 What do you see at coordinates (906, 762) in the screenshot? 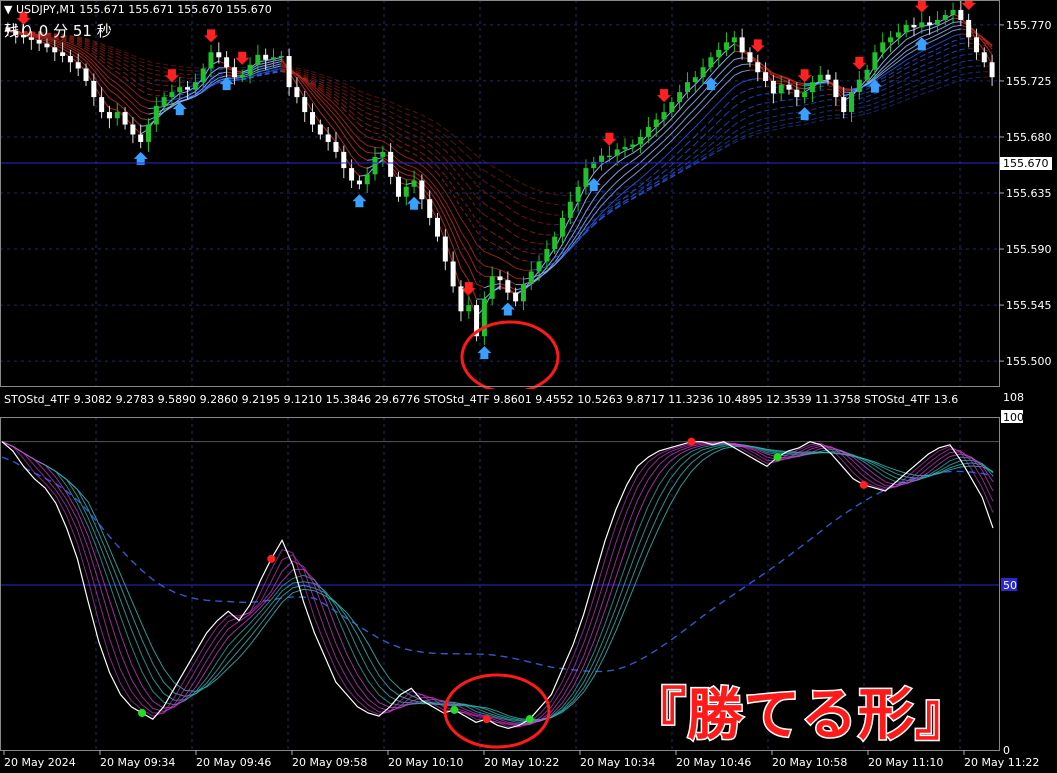
I see `time-axis-label: 20 May 11:10` at bounding box center [906, 762].